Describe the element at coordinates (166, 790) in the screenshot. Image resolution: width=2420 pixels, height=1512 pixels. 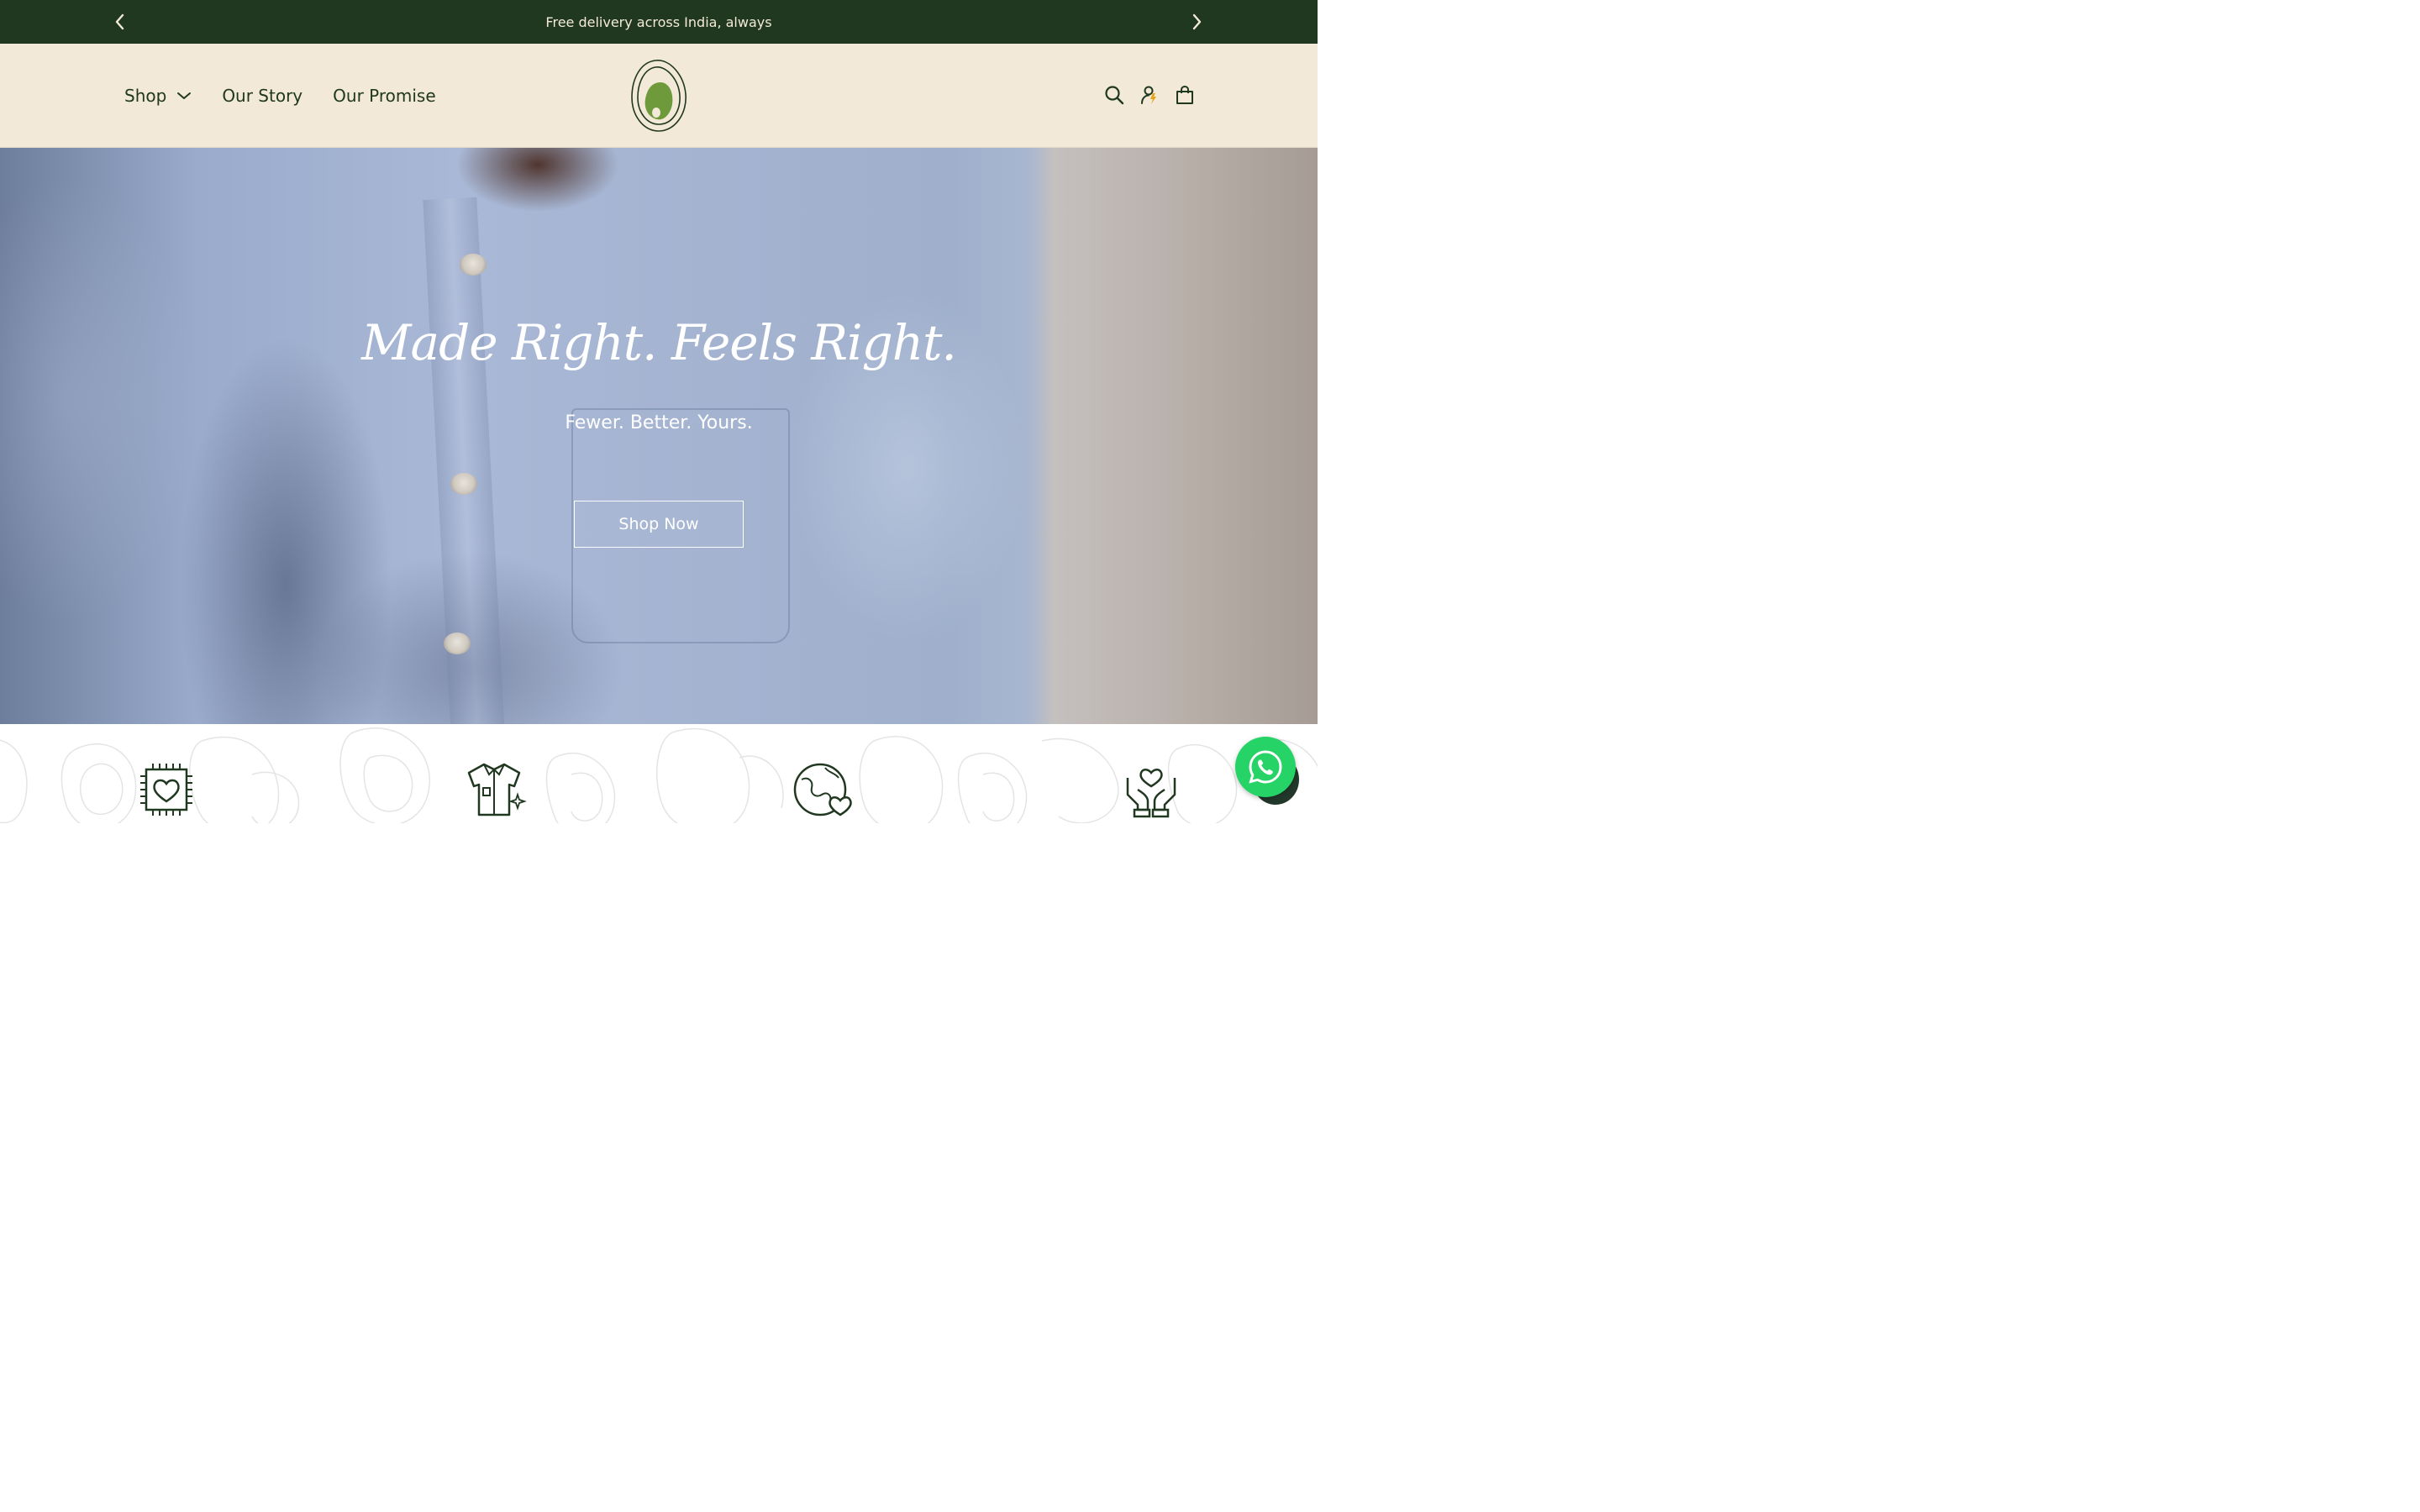
I see `heart-fabric-icon` at that location.